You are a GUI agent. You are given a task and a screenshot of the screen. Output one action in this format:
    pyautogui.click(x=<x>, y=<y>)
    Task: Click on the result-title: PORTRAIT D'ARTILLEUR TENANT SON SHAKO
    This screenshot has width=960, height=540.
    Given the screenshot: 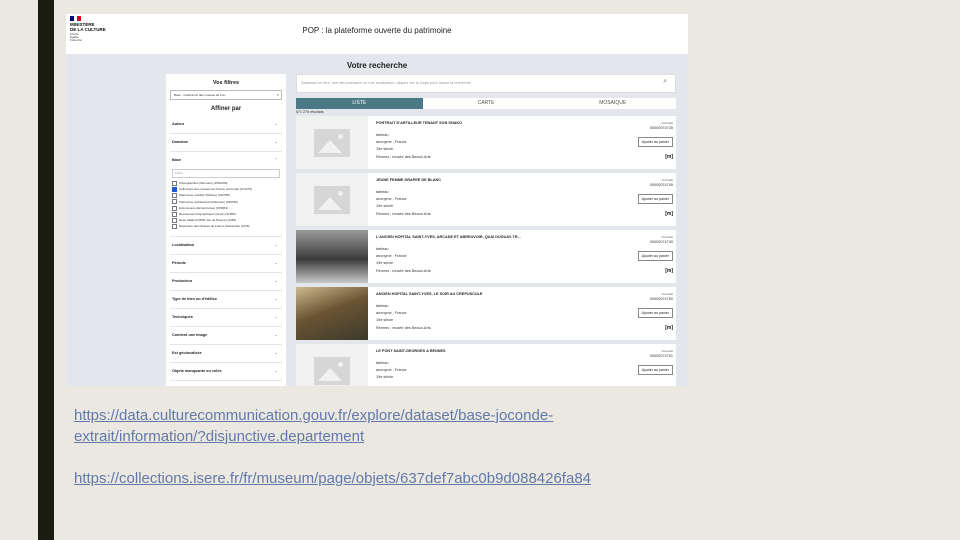 What is the action you would take?
    pyautogui.click(x=491, y=123)
    